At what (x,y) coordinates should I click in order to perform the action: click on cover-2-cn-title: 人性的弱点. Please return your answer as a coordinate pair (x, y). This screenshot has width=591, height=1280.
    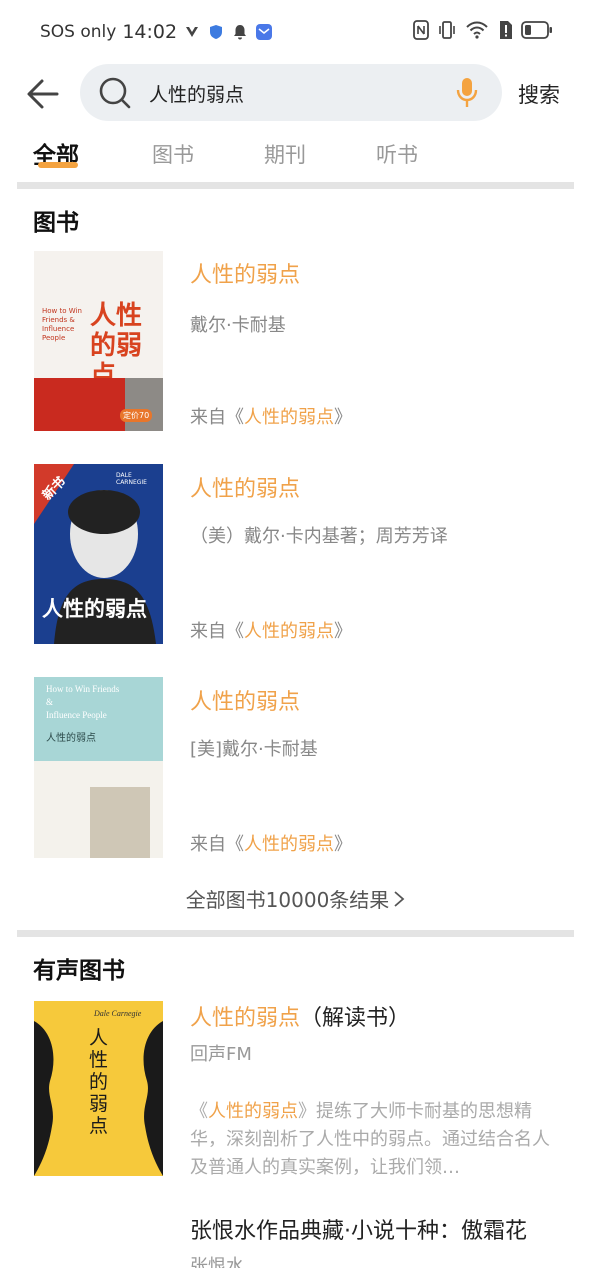
    Looking at the image, I should click on (94, 609).